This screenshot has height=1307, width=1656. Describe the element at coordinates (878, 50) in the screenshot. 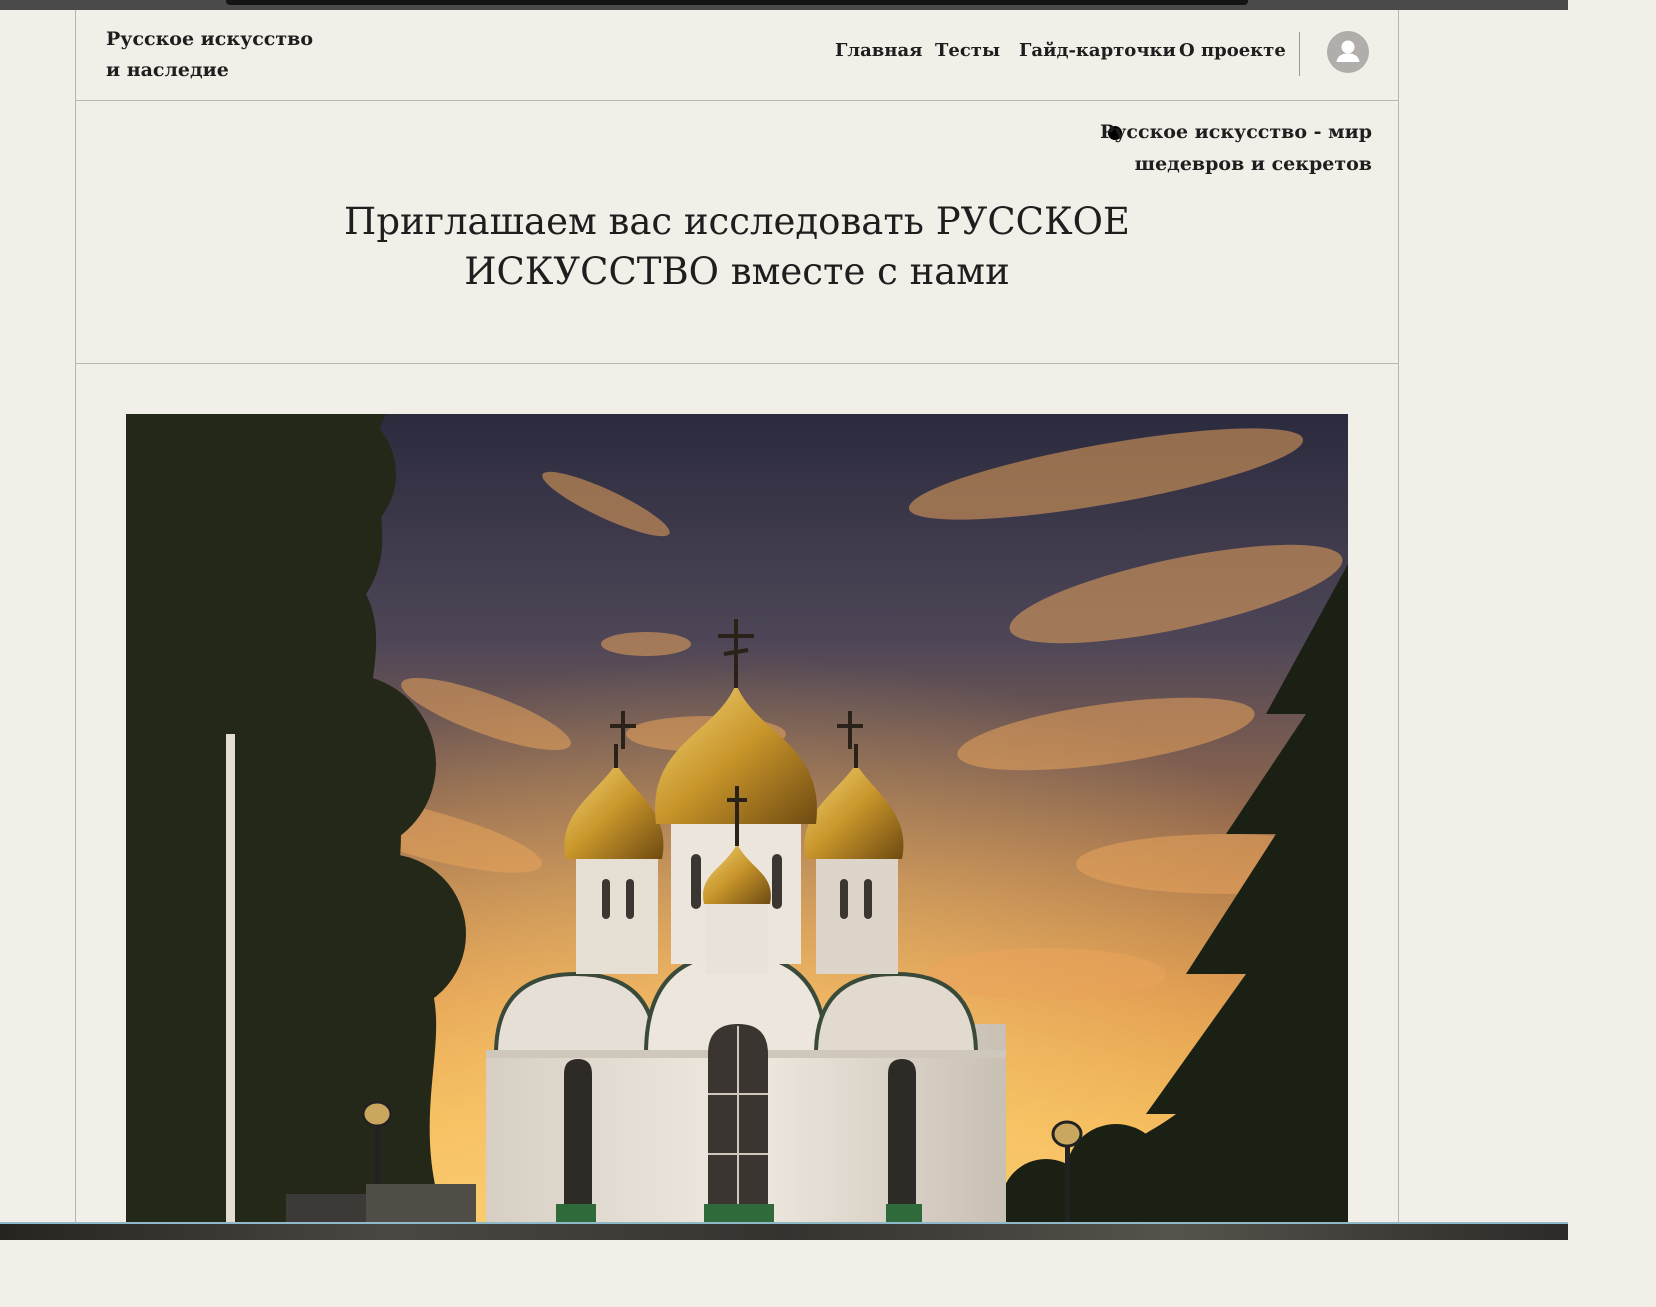

I see `nav-link-home: Главная` at that location.